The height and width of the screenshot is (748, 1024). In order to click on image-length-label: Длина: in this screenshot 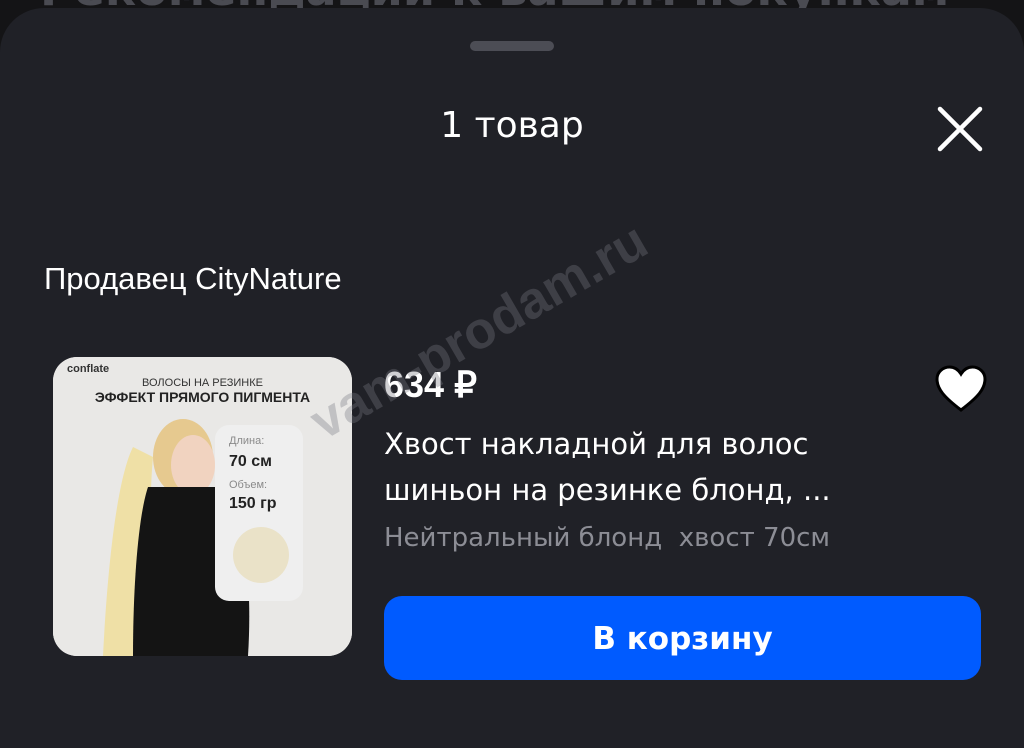, I will do `click(247, 441)`.